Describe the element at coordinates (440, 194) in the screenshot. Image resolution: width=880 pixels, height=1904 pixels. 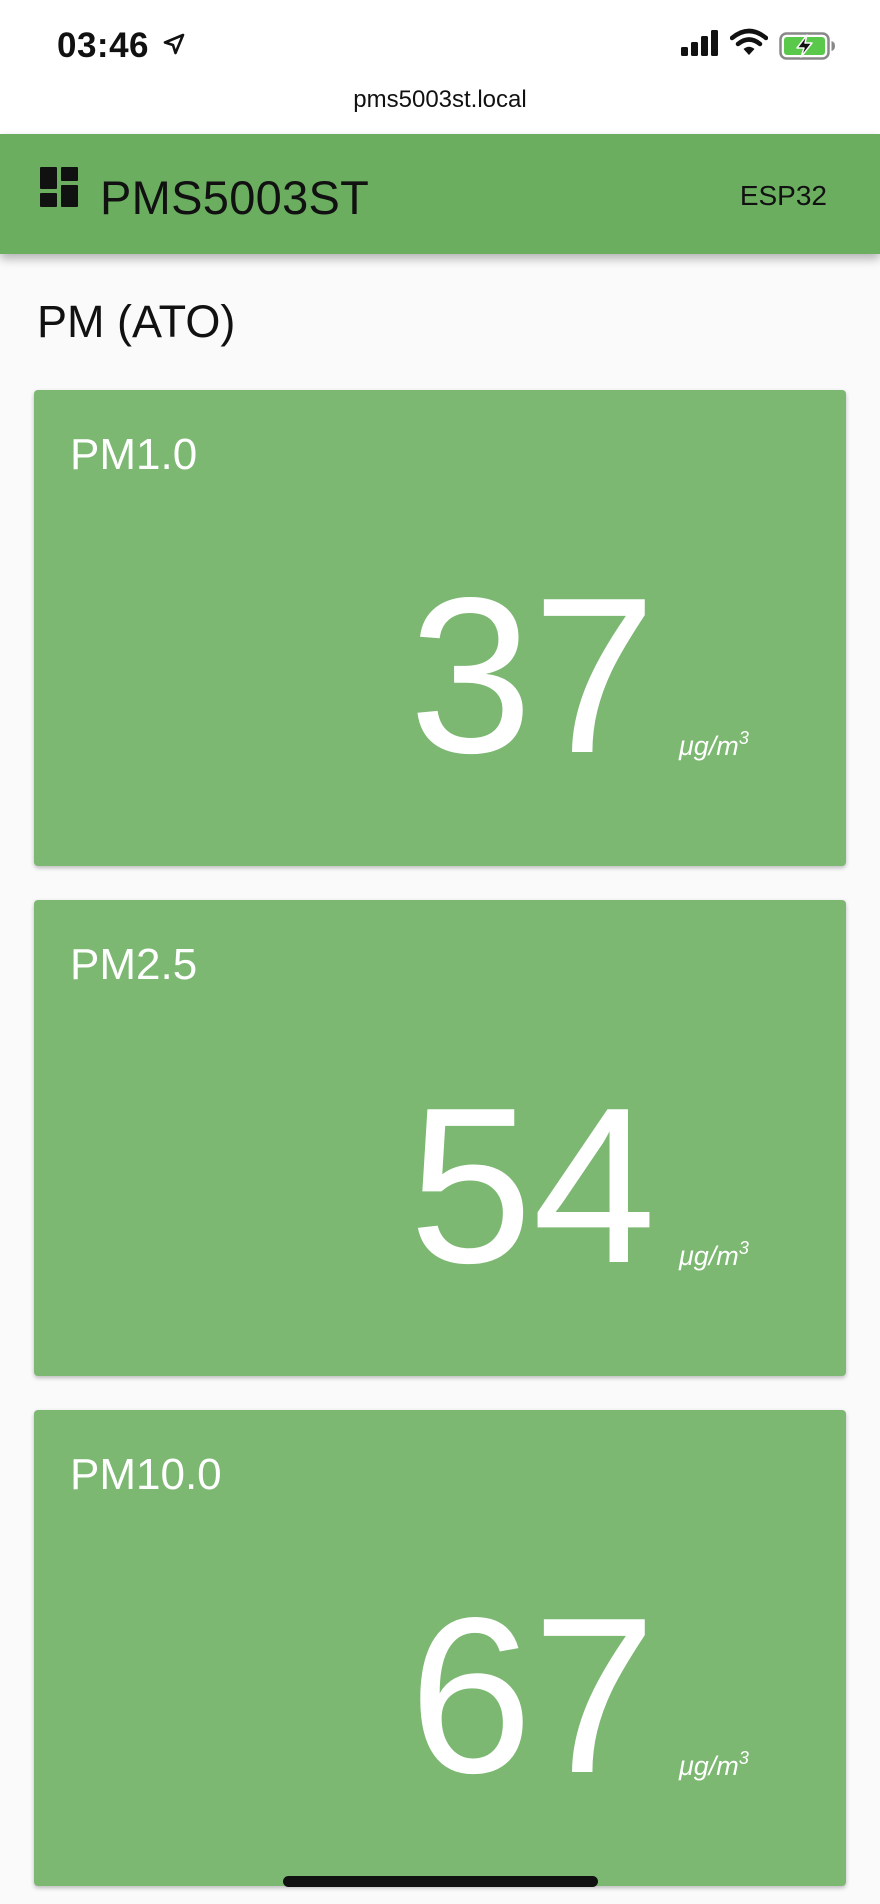
I see `app-bar: PMS5003ST ESP32` at that location.